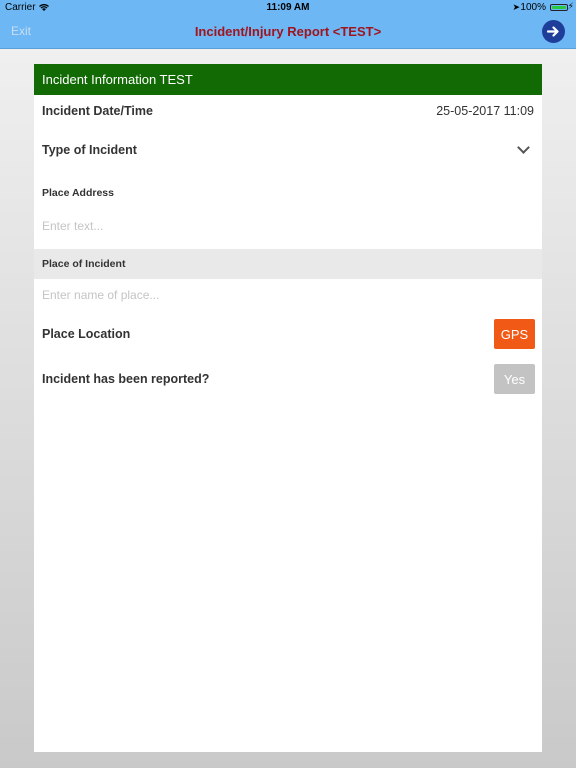 This screenshot has height=768, width=576. I want to click on form-section-header: Incident Information TEST, so click(288, 79).